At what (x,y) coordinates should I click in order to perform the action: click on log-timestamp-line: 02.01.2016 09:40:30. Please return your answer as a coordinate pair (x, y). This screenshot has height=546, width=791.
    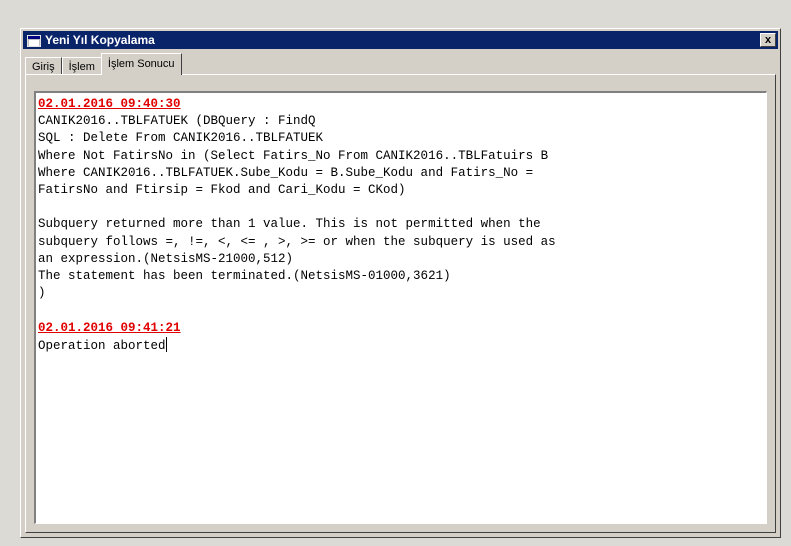
    Looking at the image, I should click on (401, 104).